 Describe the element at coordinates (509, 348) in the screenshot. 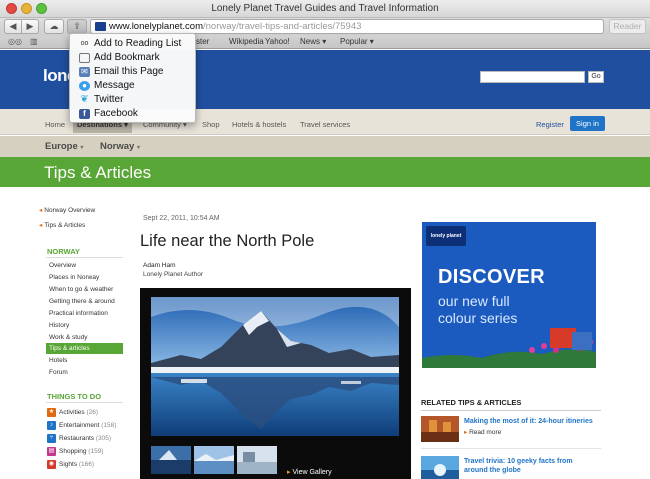

I see `ad-flowers-illustration` at that location.